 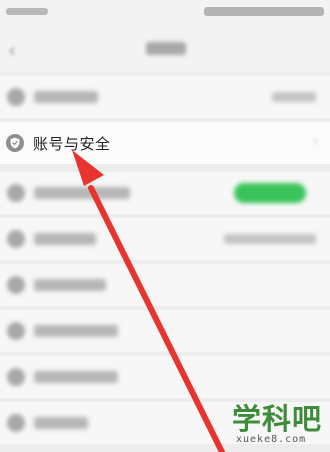 I want to click on watermark-logo: 学科吧, so click(x=277, y=419).